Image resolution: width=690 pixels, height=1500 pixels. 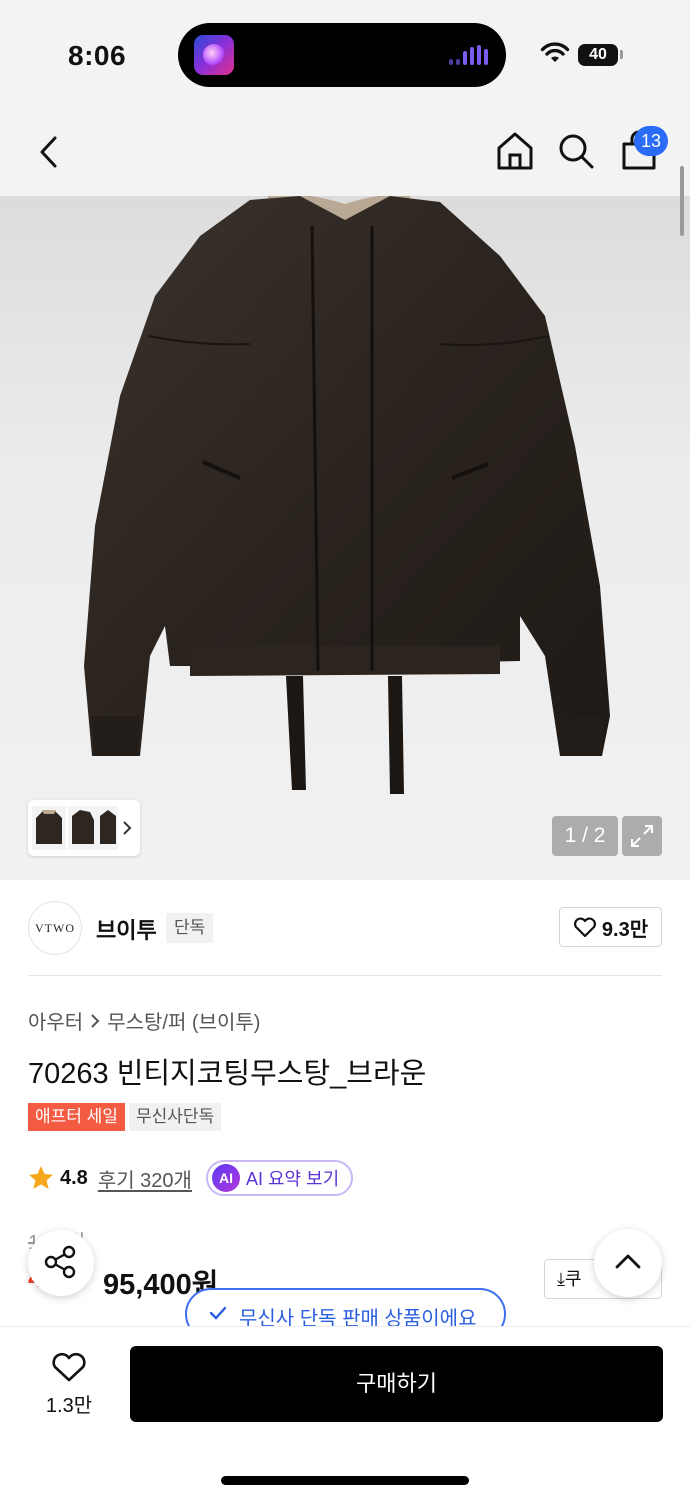 I want to click on home-indicator, so click(x=345, y=1480).